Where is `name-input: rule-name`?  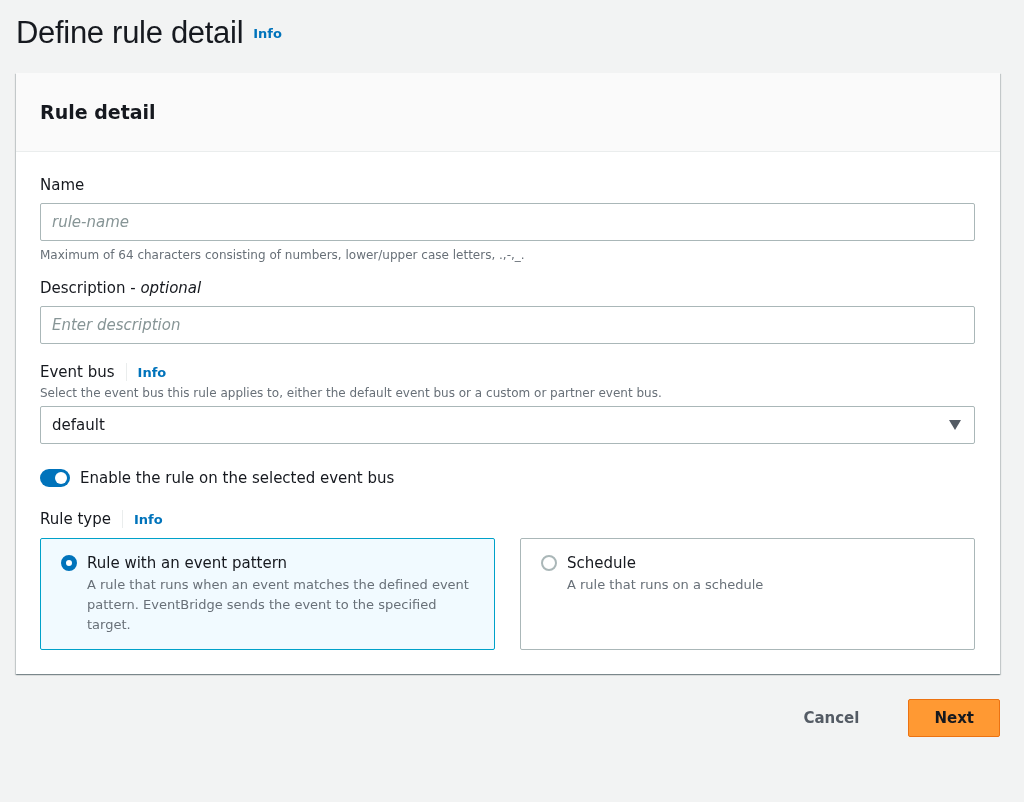 name-input: rule-name is located at coordinates (507, 222).